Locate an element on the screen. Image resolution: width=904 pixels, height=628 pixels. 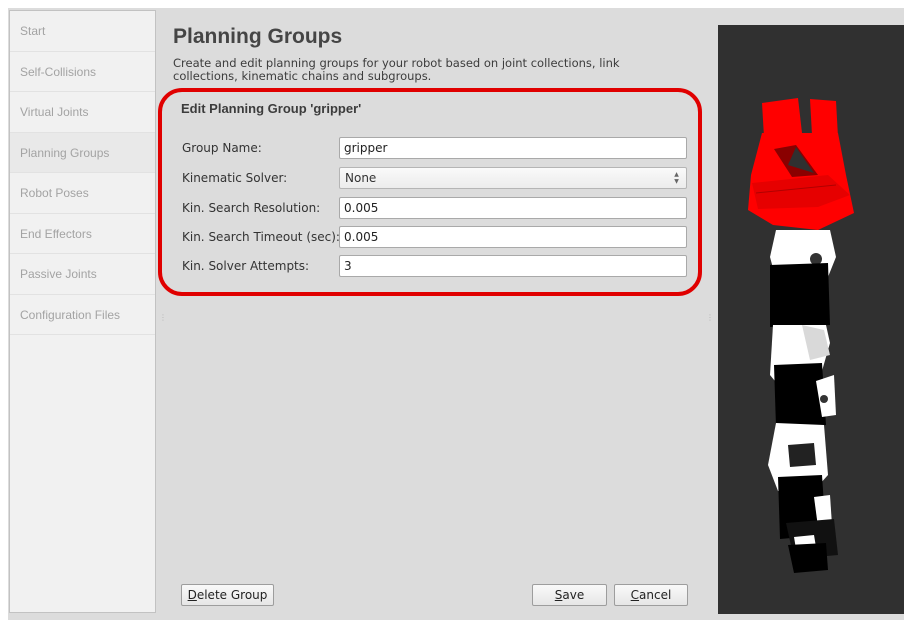
sidebar-item-virtual-joints: Virtual Joints is located at coordinates (82, 112).